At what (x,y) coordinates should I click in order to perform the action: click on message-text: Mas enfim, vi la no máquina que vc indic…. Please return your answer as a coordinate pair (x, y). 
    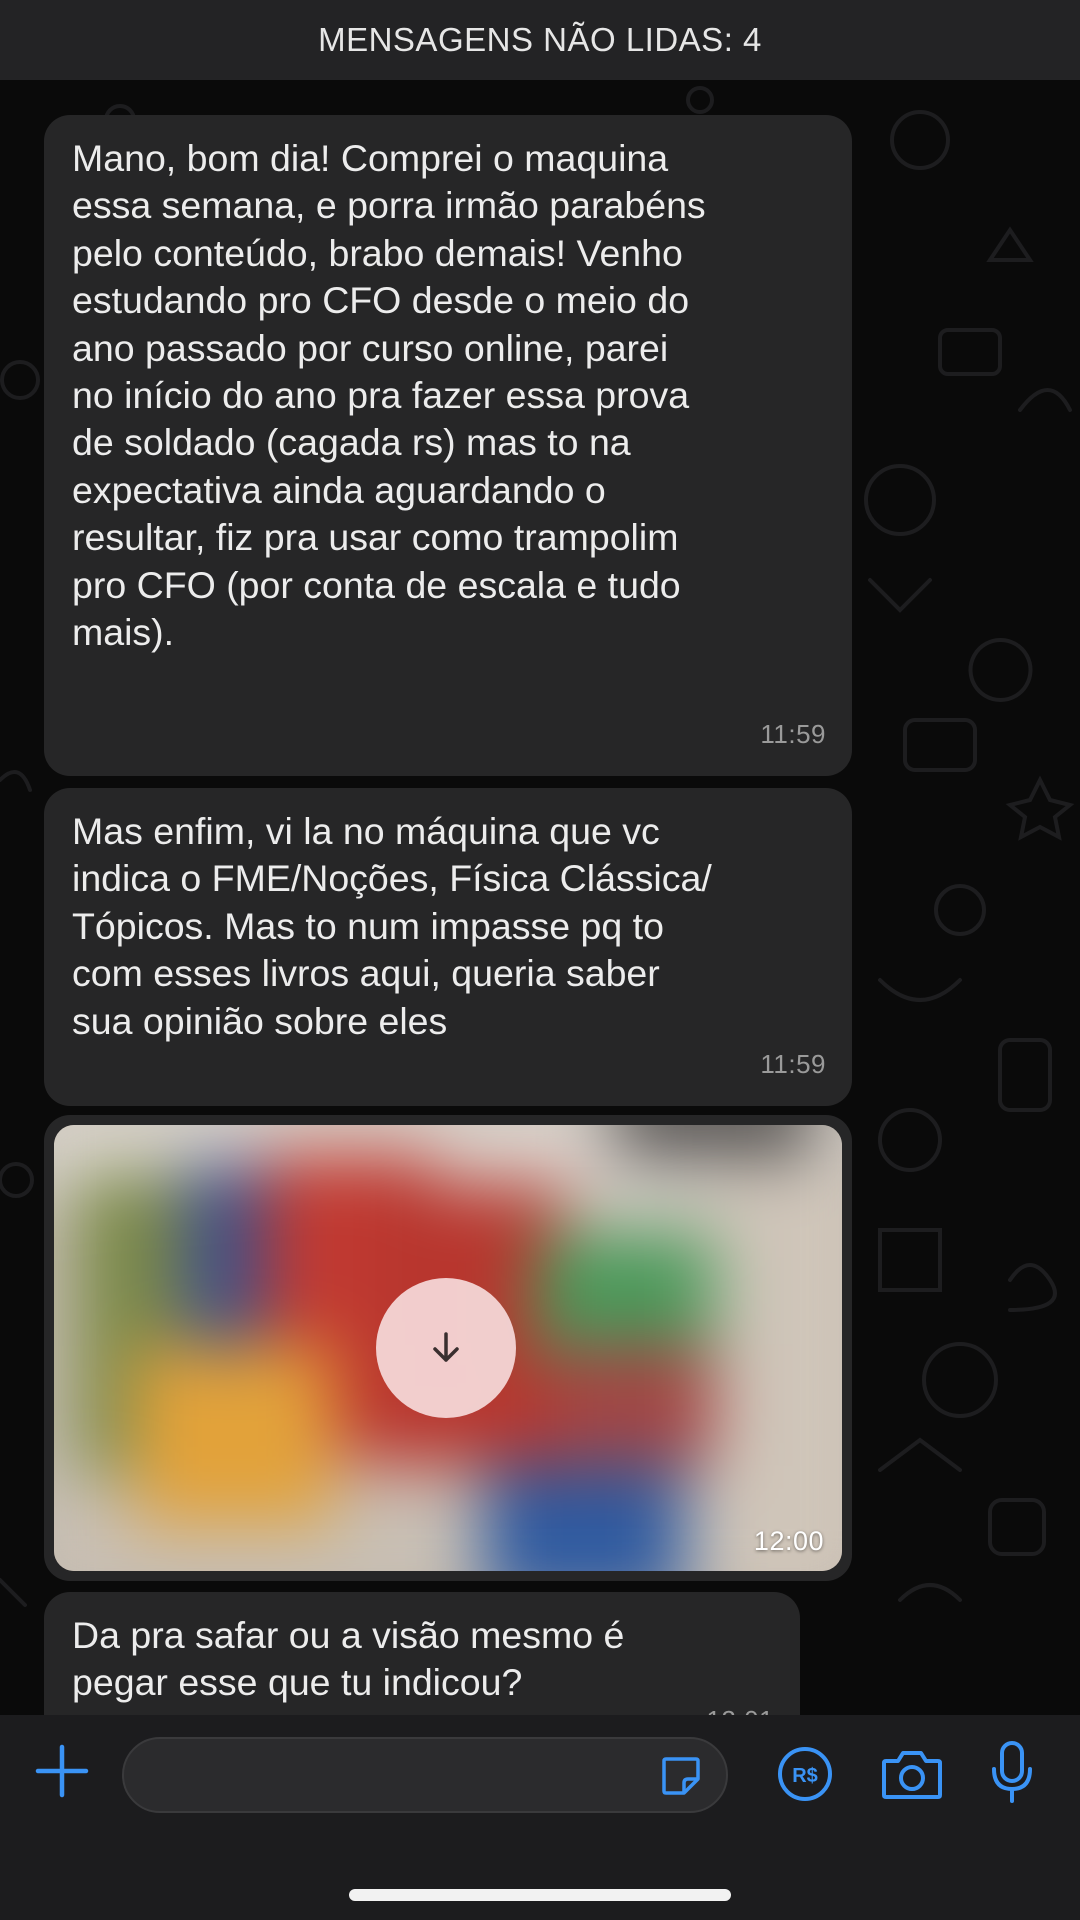
    Looking at the image, I should click on (392, 926).